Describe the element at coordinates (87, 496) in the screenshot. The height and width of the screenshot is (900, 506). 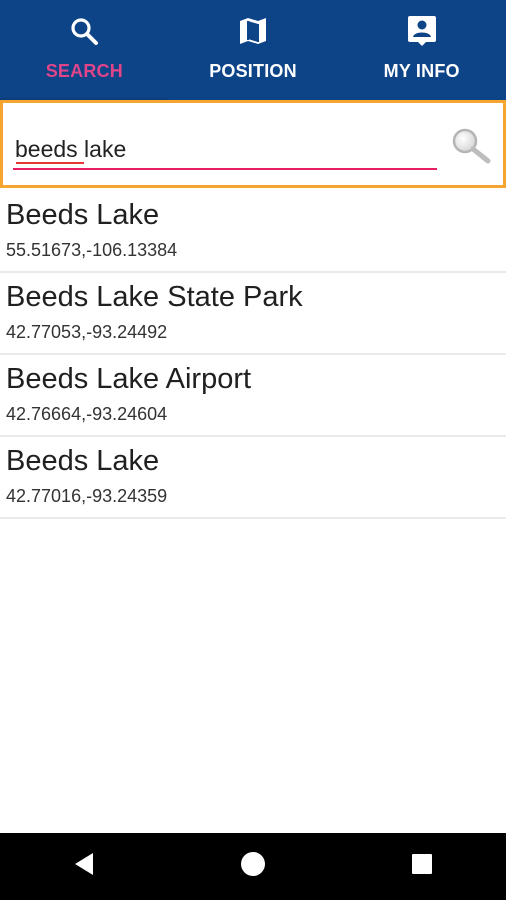
I see `result-coords: 42.77016,-93.24359` at that location.